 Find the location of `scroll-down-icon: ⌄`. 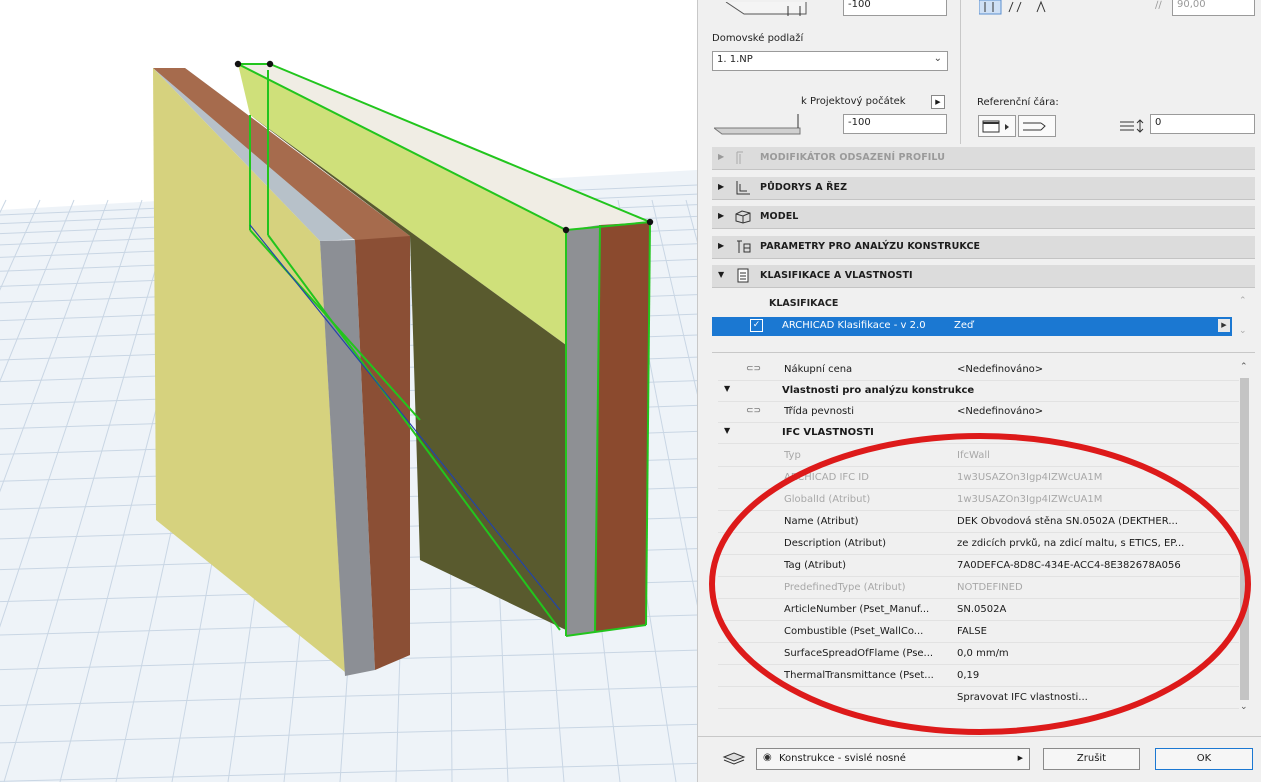

scroll-down-icon: ⌄ is located at coordinates (1243, 331).